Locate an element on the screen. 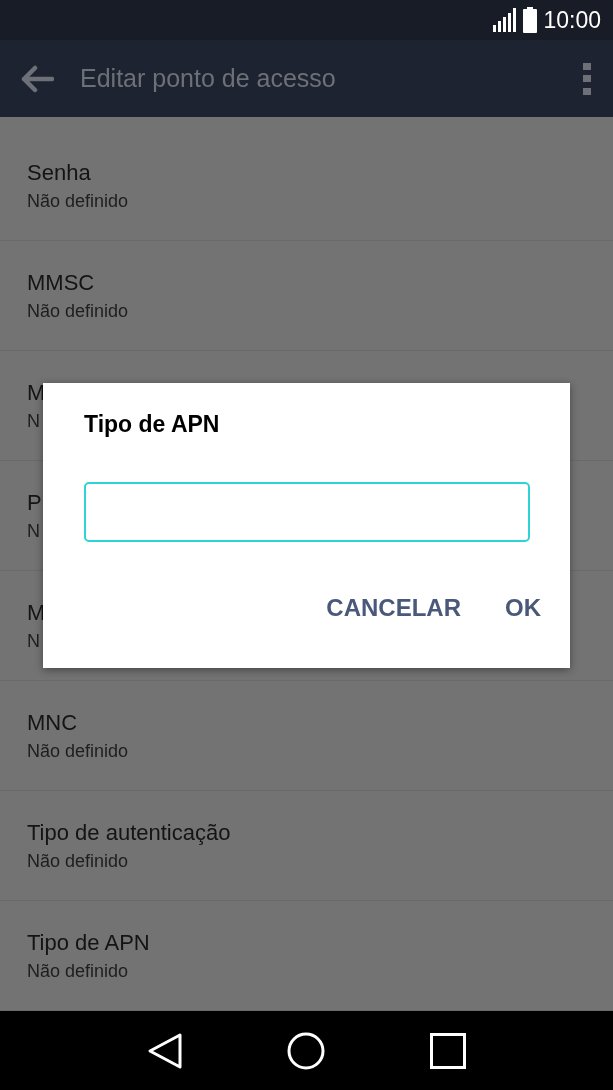 The image size is (613, 1090). input-field is located at coordinates (307, 512).